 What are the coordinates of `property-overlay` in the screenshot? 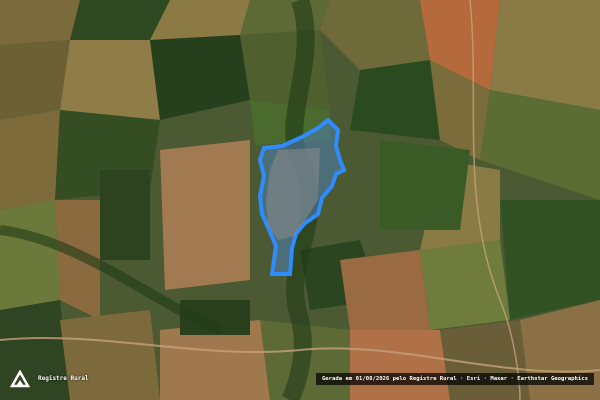 It's located at (302, 196).